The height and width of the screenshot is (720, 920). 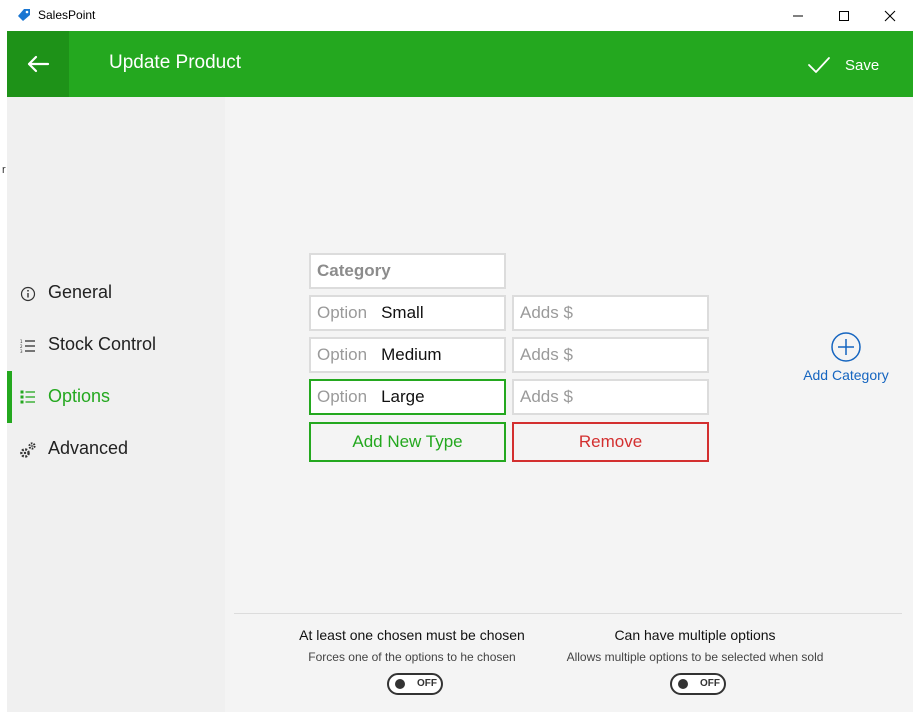 I want to click on add-category-button: Add Category, so click(x=846, y=357).